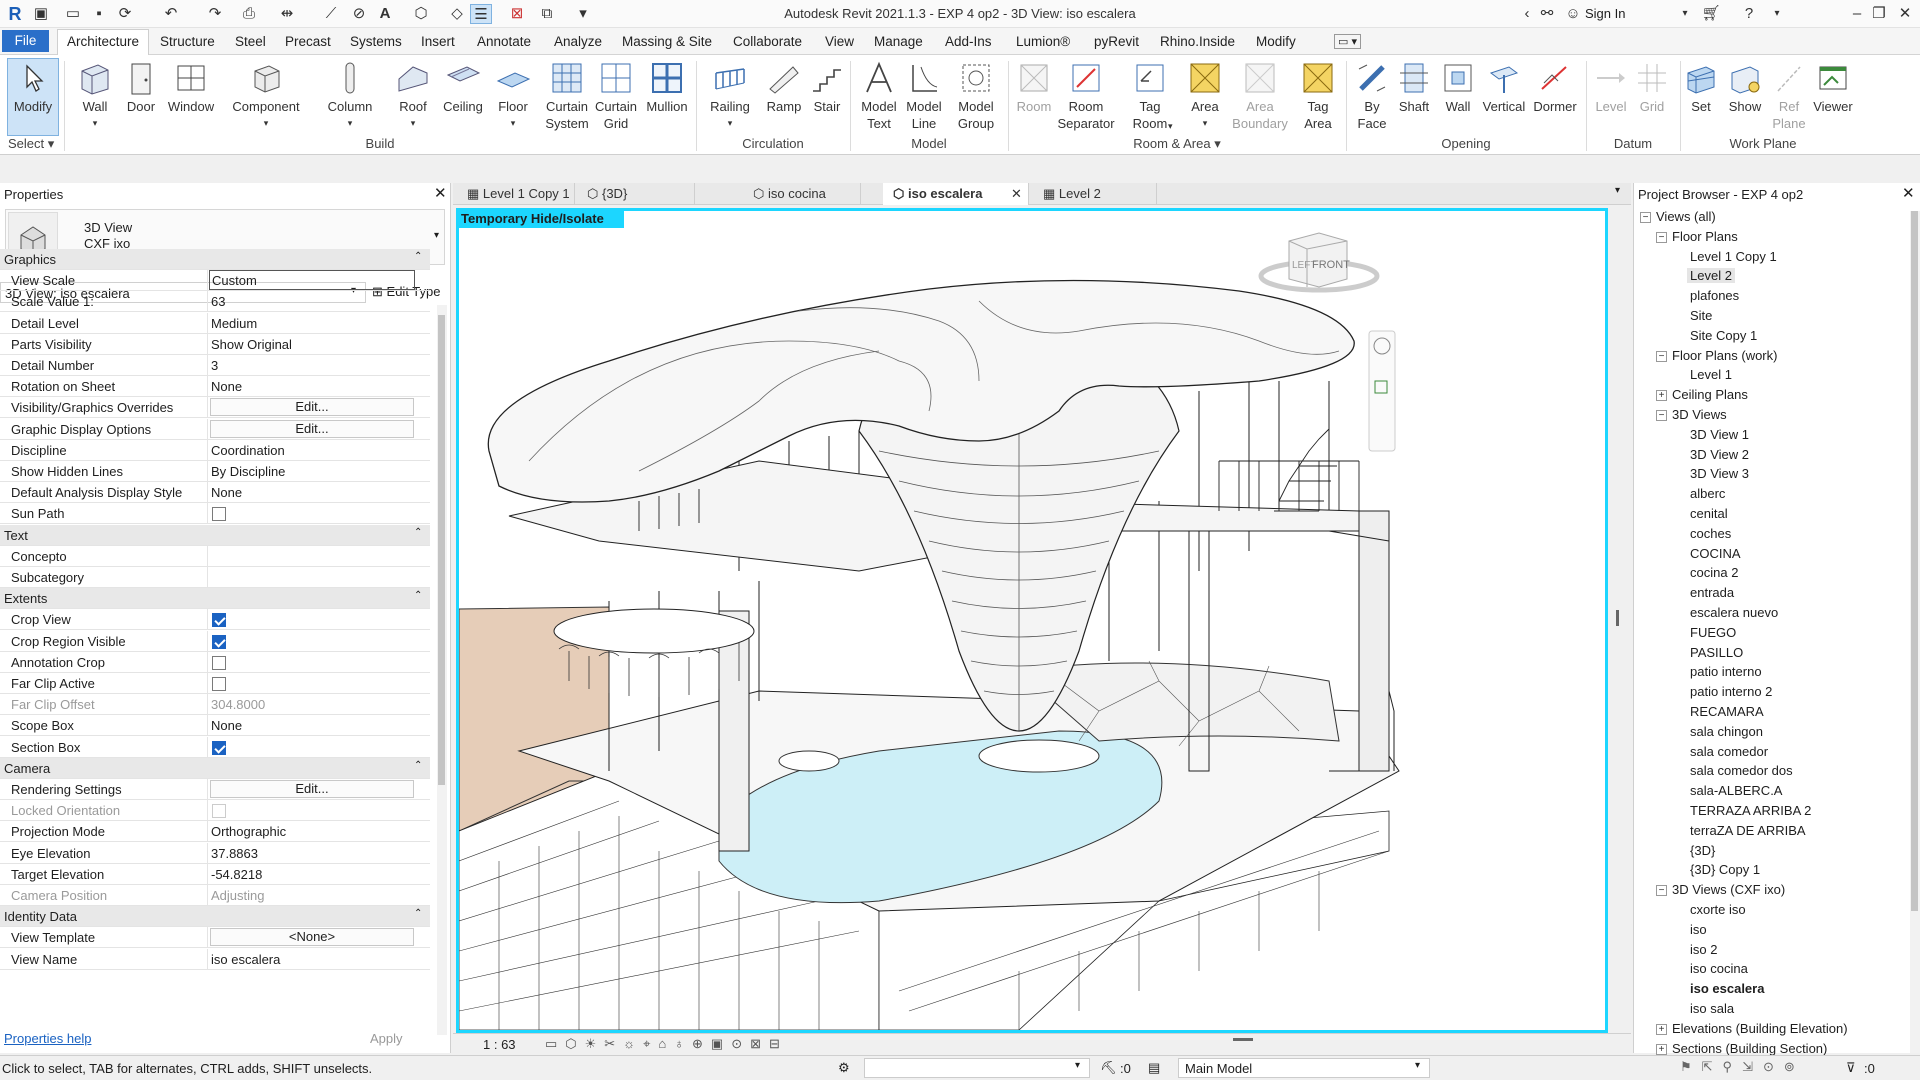 The height and width of the screenshot is (1080, 1920). Describe the element at coordinates (1710, 533) in the screenshot. I see `browser-item: coches` at that location.